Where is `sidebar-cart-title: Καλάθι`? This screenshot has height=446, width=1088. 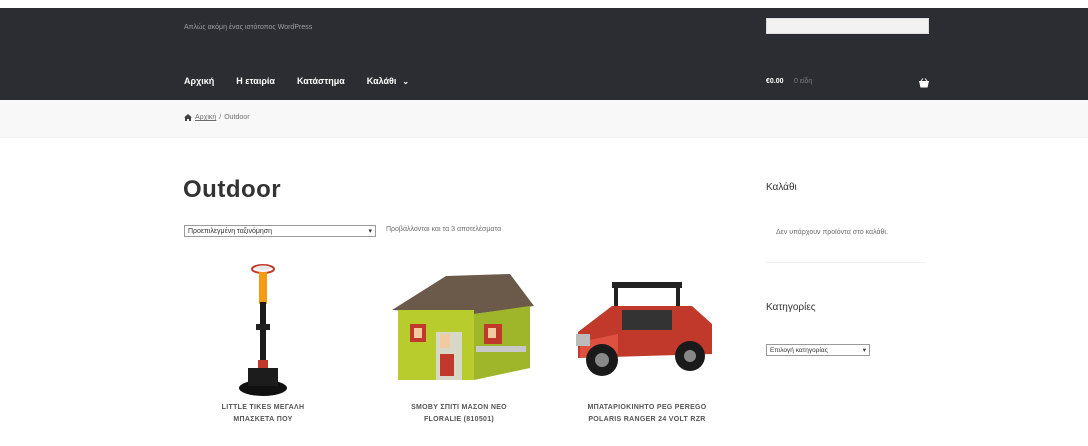
sidebar-cart-title: Καλάθι is located at coordinates (781, 187).